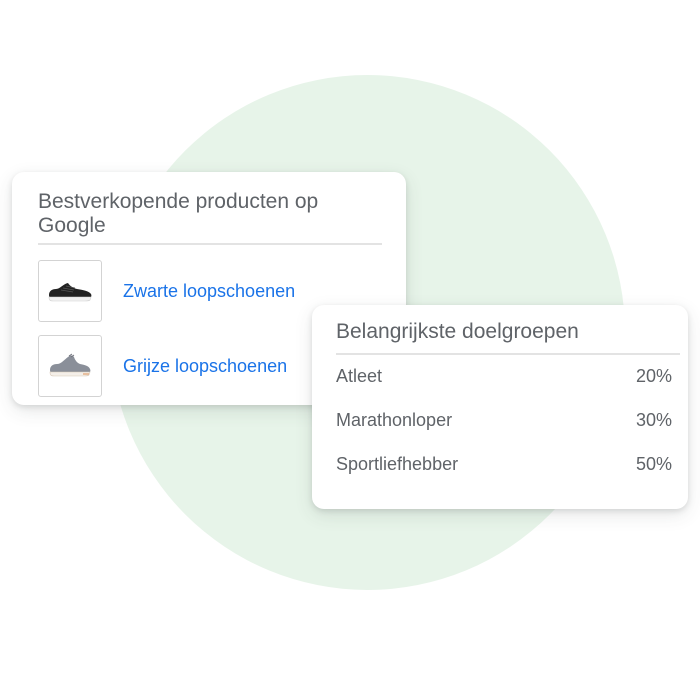  What do you see at coordinates (508, 354) in the screenshot?
I see `audience-card-divider` at bounding box center [508, 354].